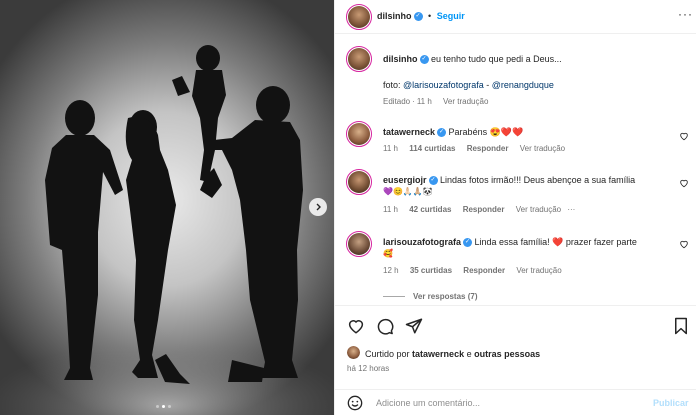  What do you see at coordinates (405, 180) in the screenshot?
I see `comment-username: eusergiojr` at bounding box center [405, 180].